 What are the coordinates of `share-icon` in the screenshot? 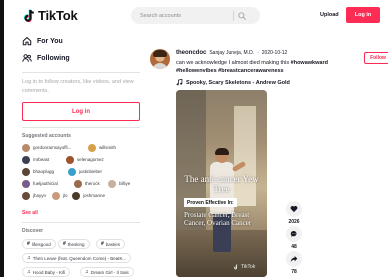 It's located at (294, 259).